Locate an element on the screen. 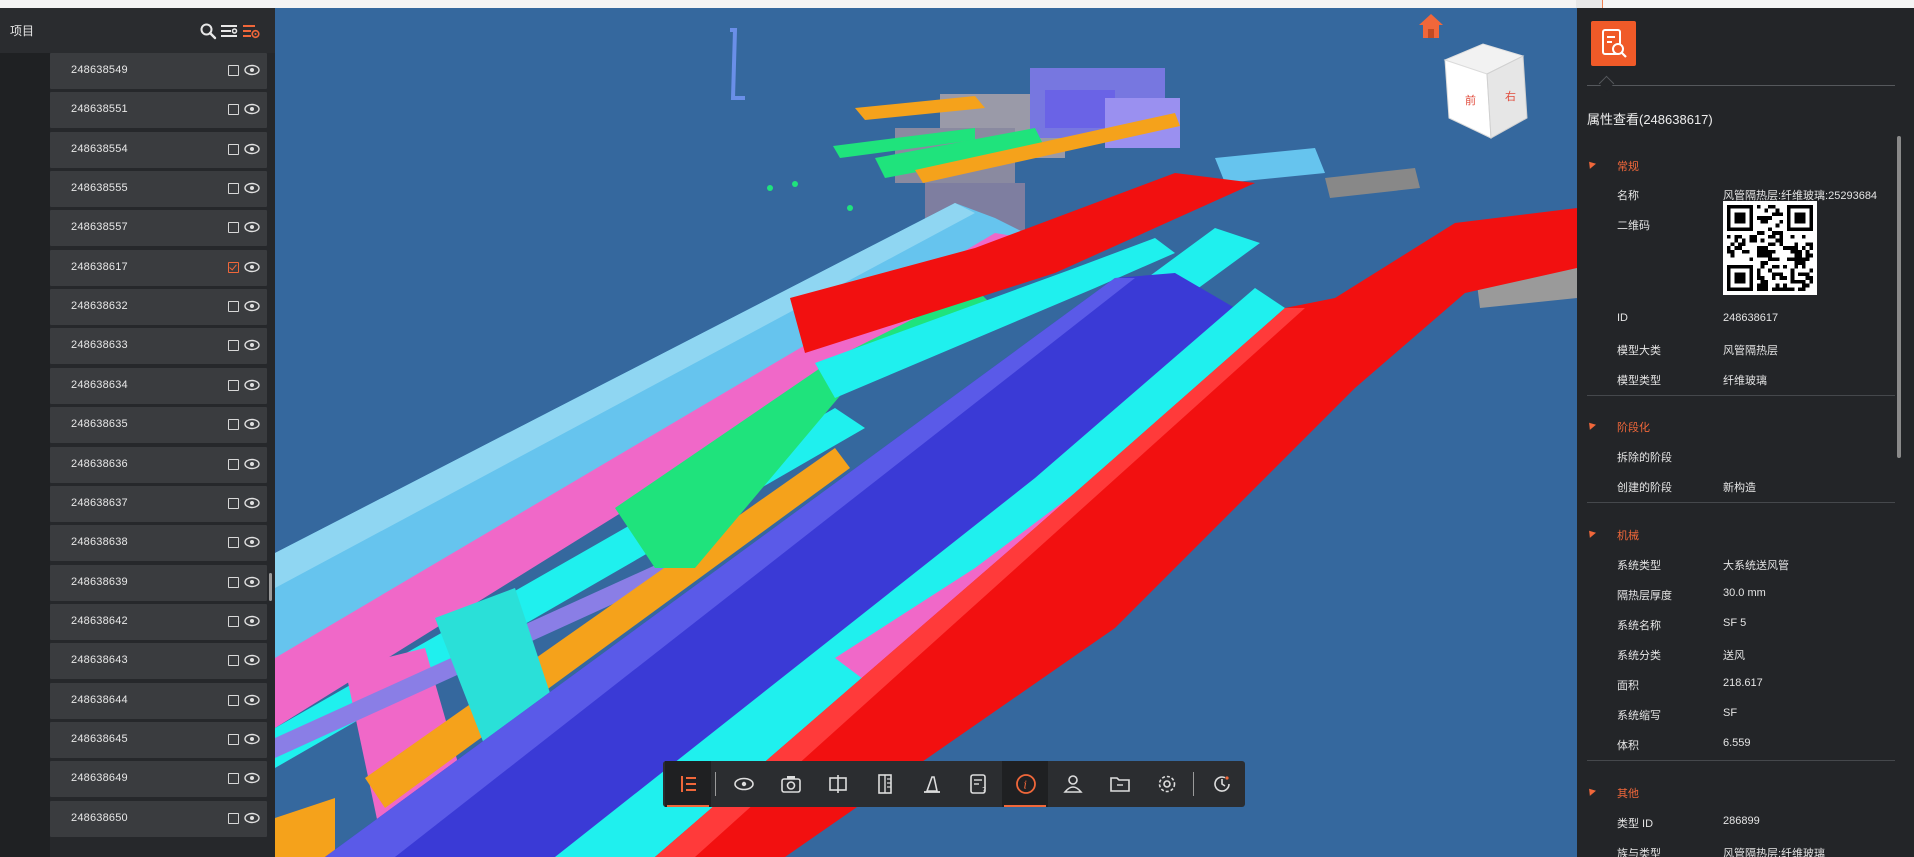 The height and width of the screenshot is (857, 1914). navigation-cube: 前 右 is located at coordinates (1485, 93).